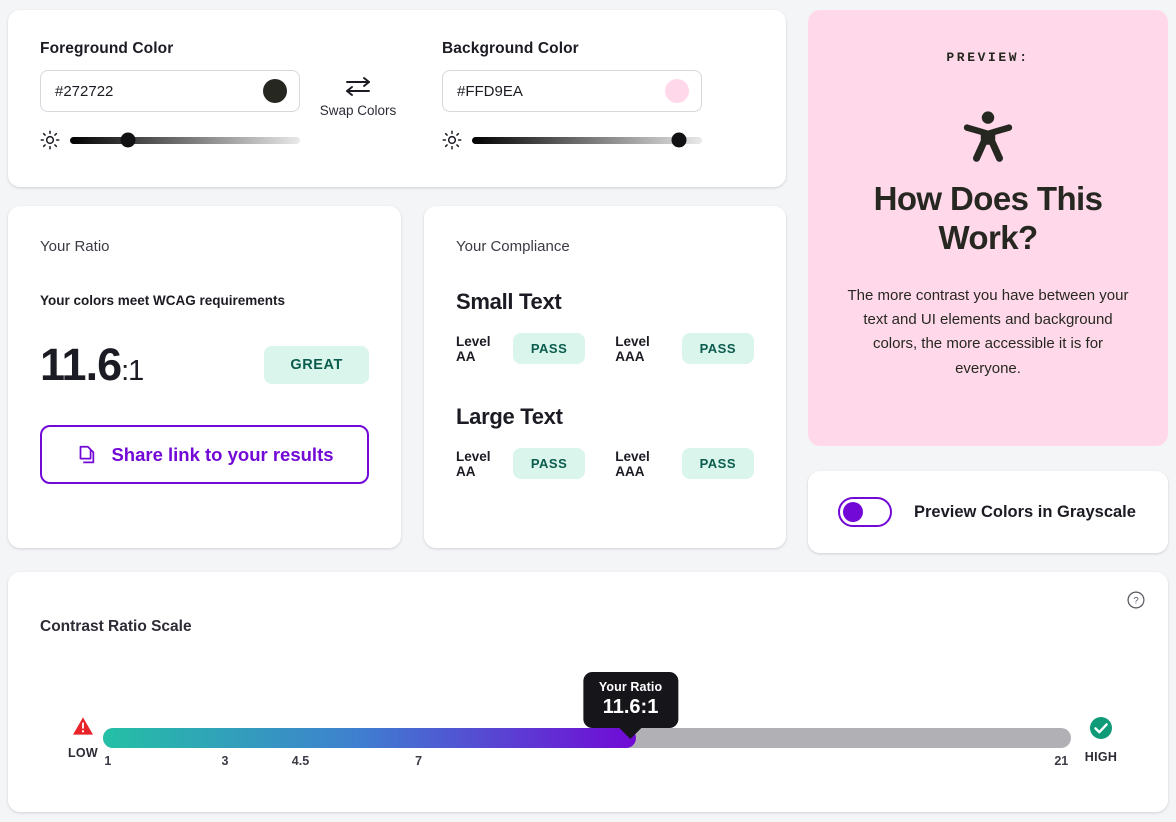 Image resolution: width=1176 pixels, height=822 pixels. What do you see at coordinates (509, 301) in the screenshot?
I see `small-text-heading: Small Text` at bounding box center [509, 301].